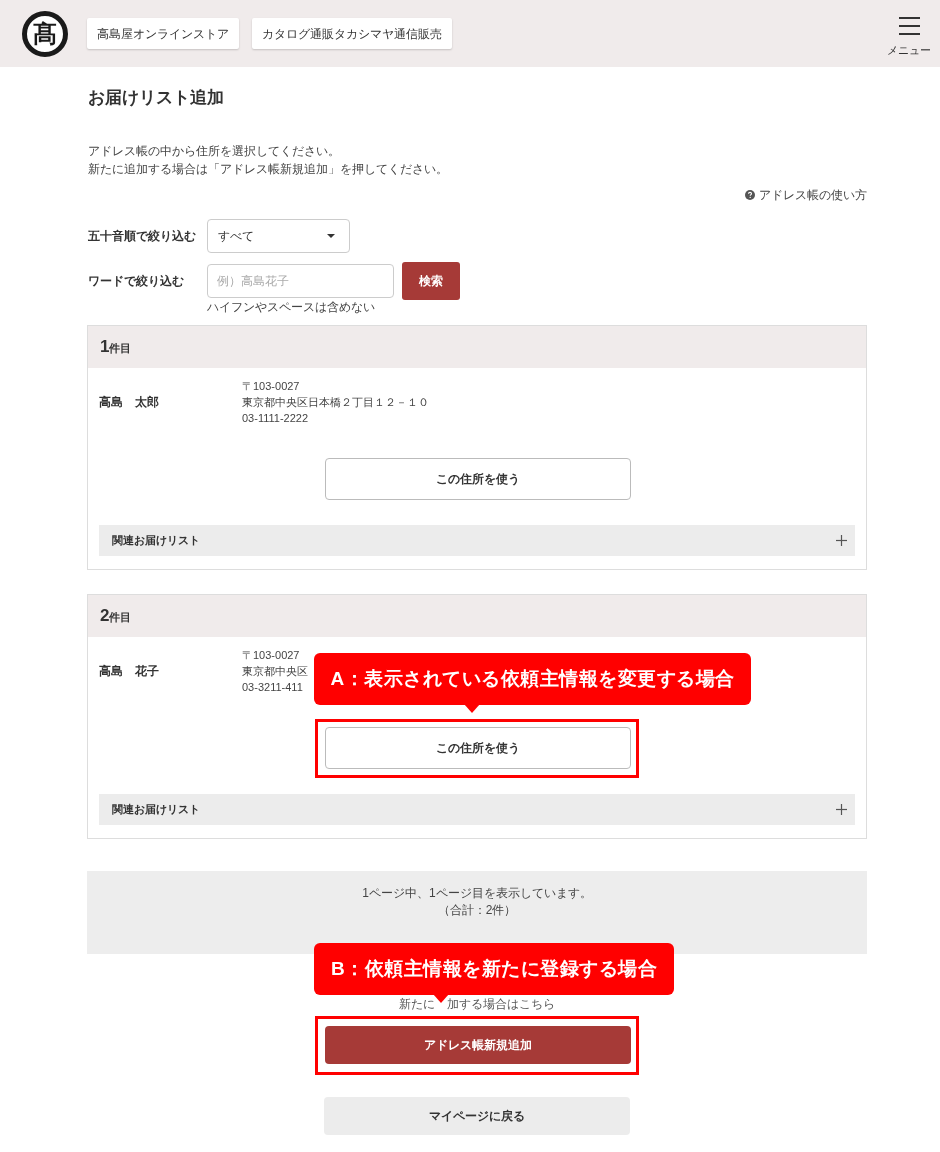 This screenshot has height=1152, width=940. What do you see at coordinates (129, 671) in the screenshot?
I see `recipient-name: 高島 花子` at bounding box center [129, 671].